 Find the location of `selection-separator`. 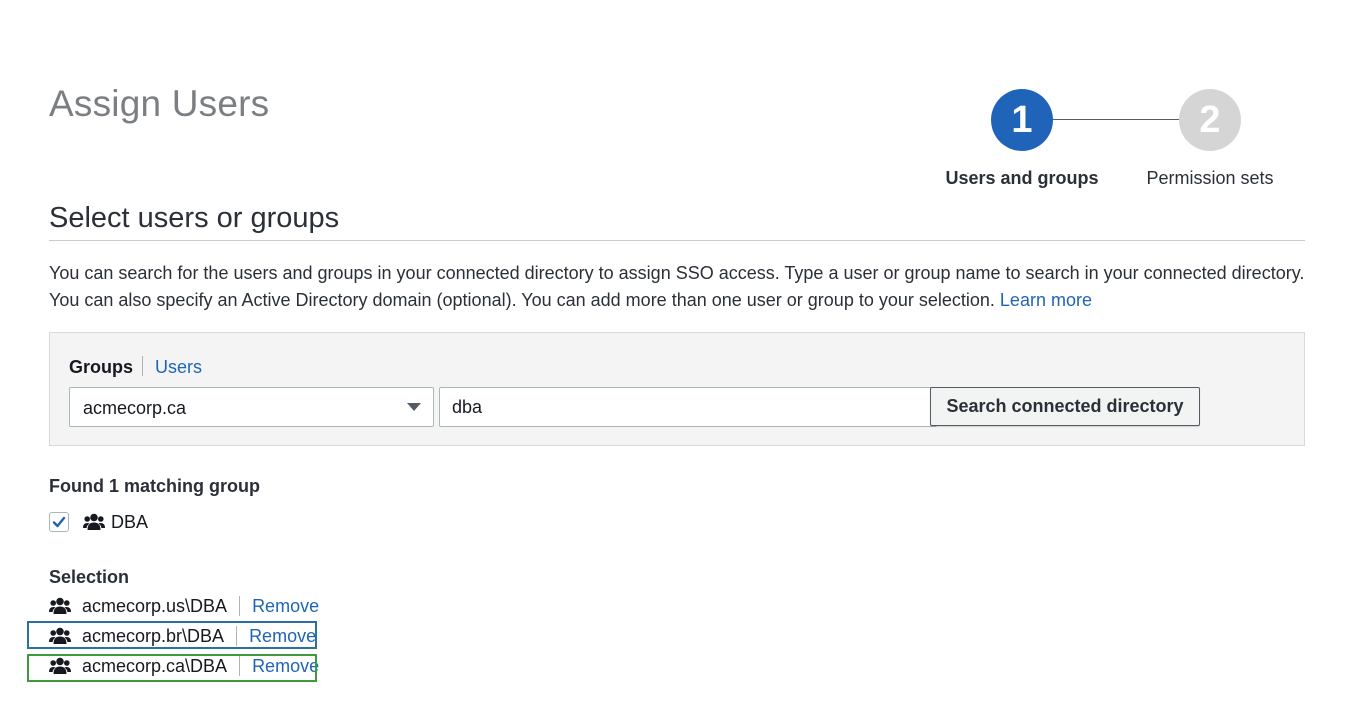

selection-separator is located at coordinates (240, 606).